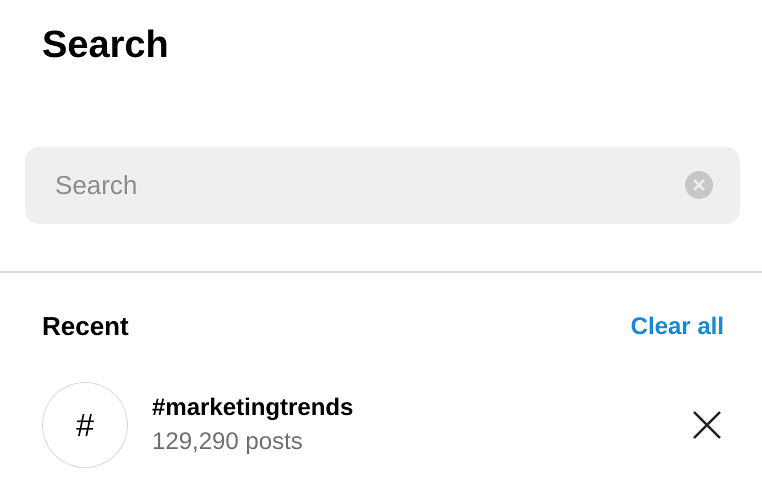 Image resolution: width=762 pixels, height=495 pixels. Describe the element at coordinates (707, 425) in the screenshot. I see `close-icon` at that location.